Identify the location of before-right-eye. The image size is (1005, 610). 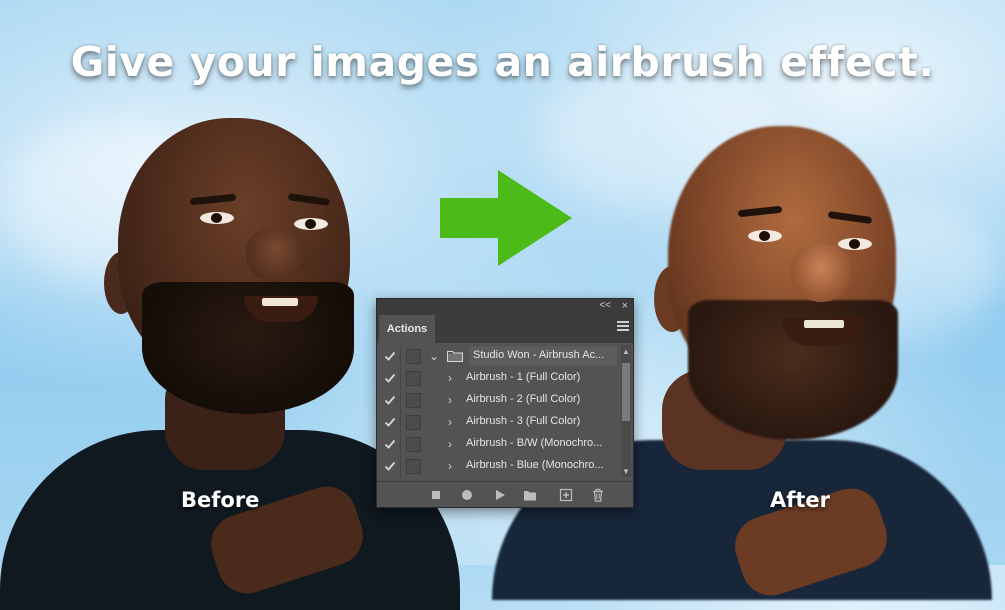
(311, 224).